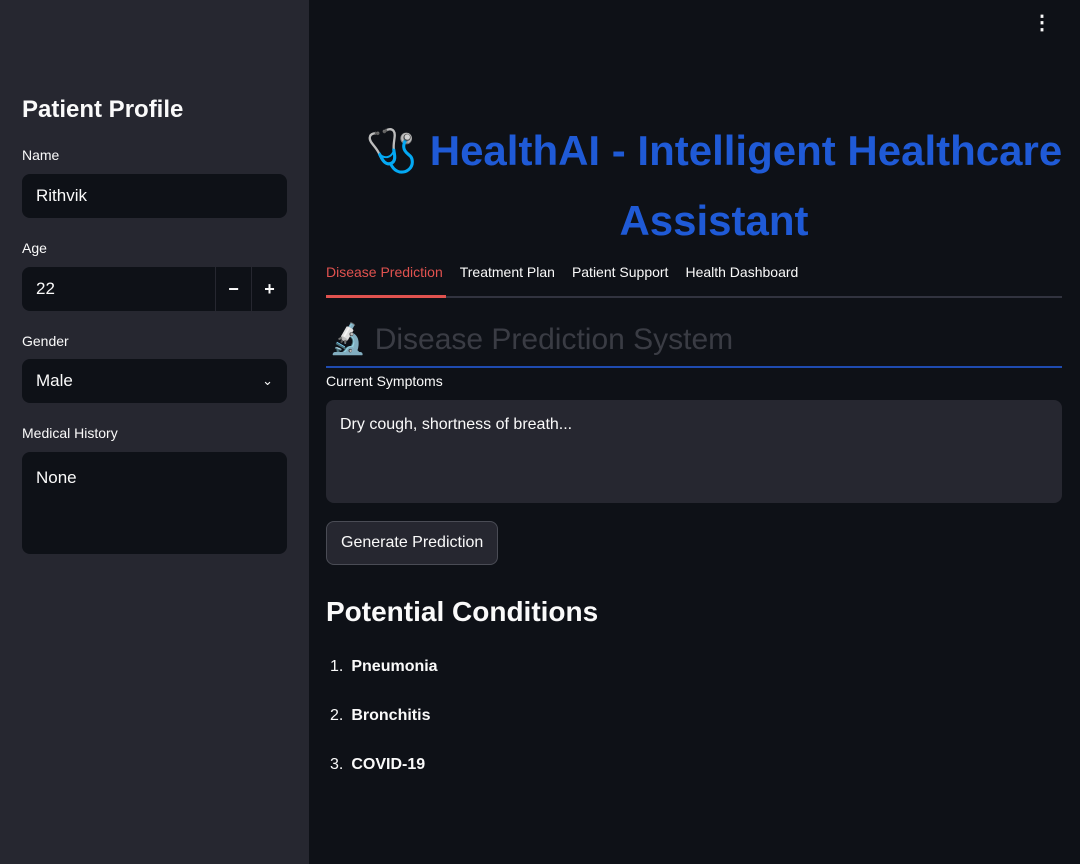  I want to click on tab-disease-prediction: Disease Prediction, so click(384, 272).